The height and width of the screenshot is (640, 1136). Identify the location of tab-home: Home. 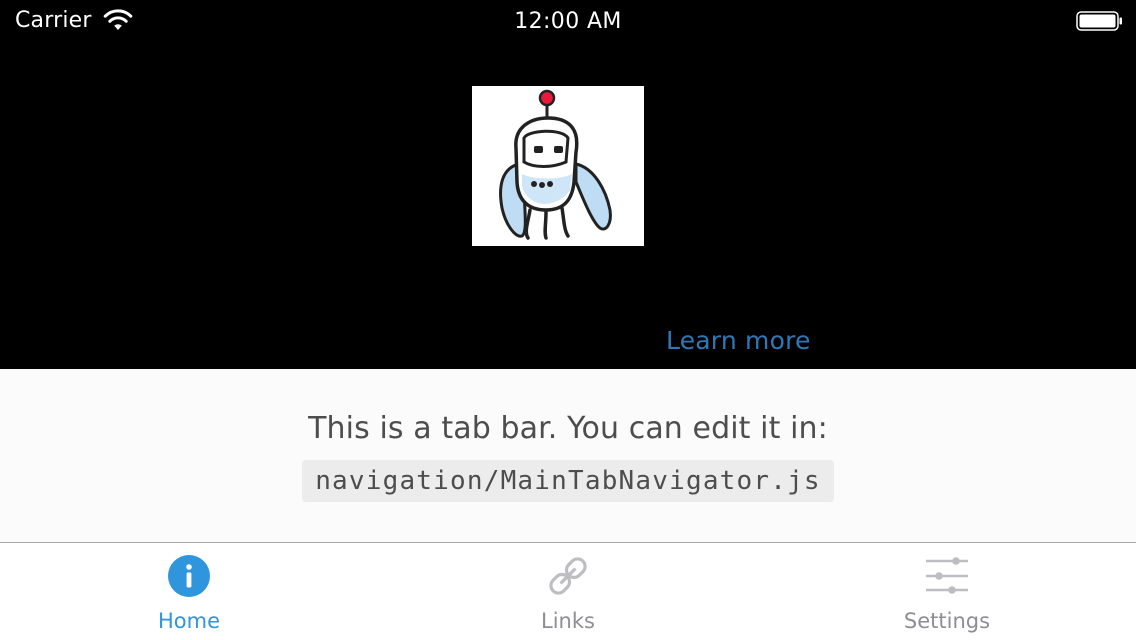
(189, 591).